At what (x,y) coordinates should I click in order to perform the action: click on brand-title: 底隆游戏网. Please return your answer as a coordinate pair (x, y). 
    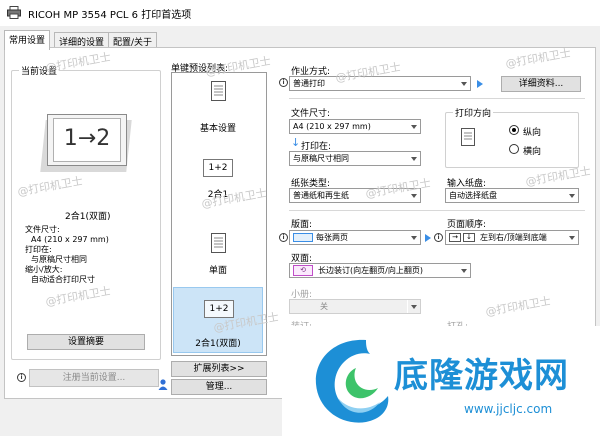
    Looking at the image, I should click on (481, 376).